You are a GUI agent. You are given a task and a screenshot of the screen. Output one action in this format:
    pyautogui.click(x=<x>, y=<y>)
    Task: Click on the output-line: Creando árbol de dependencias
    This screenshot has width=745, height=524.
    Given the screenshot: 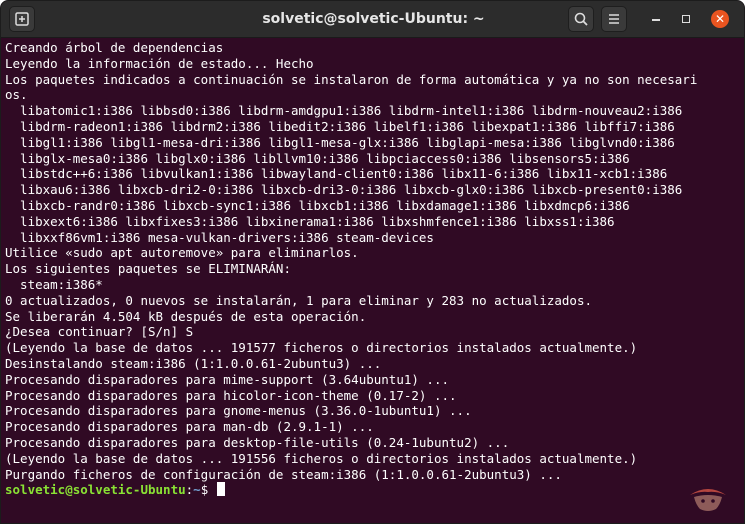 What is the action you would take?
    pyautogui.click(x=114, y=47)
    